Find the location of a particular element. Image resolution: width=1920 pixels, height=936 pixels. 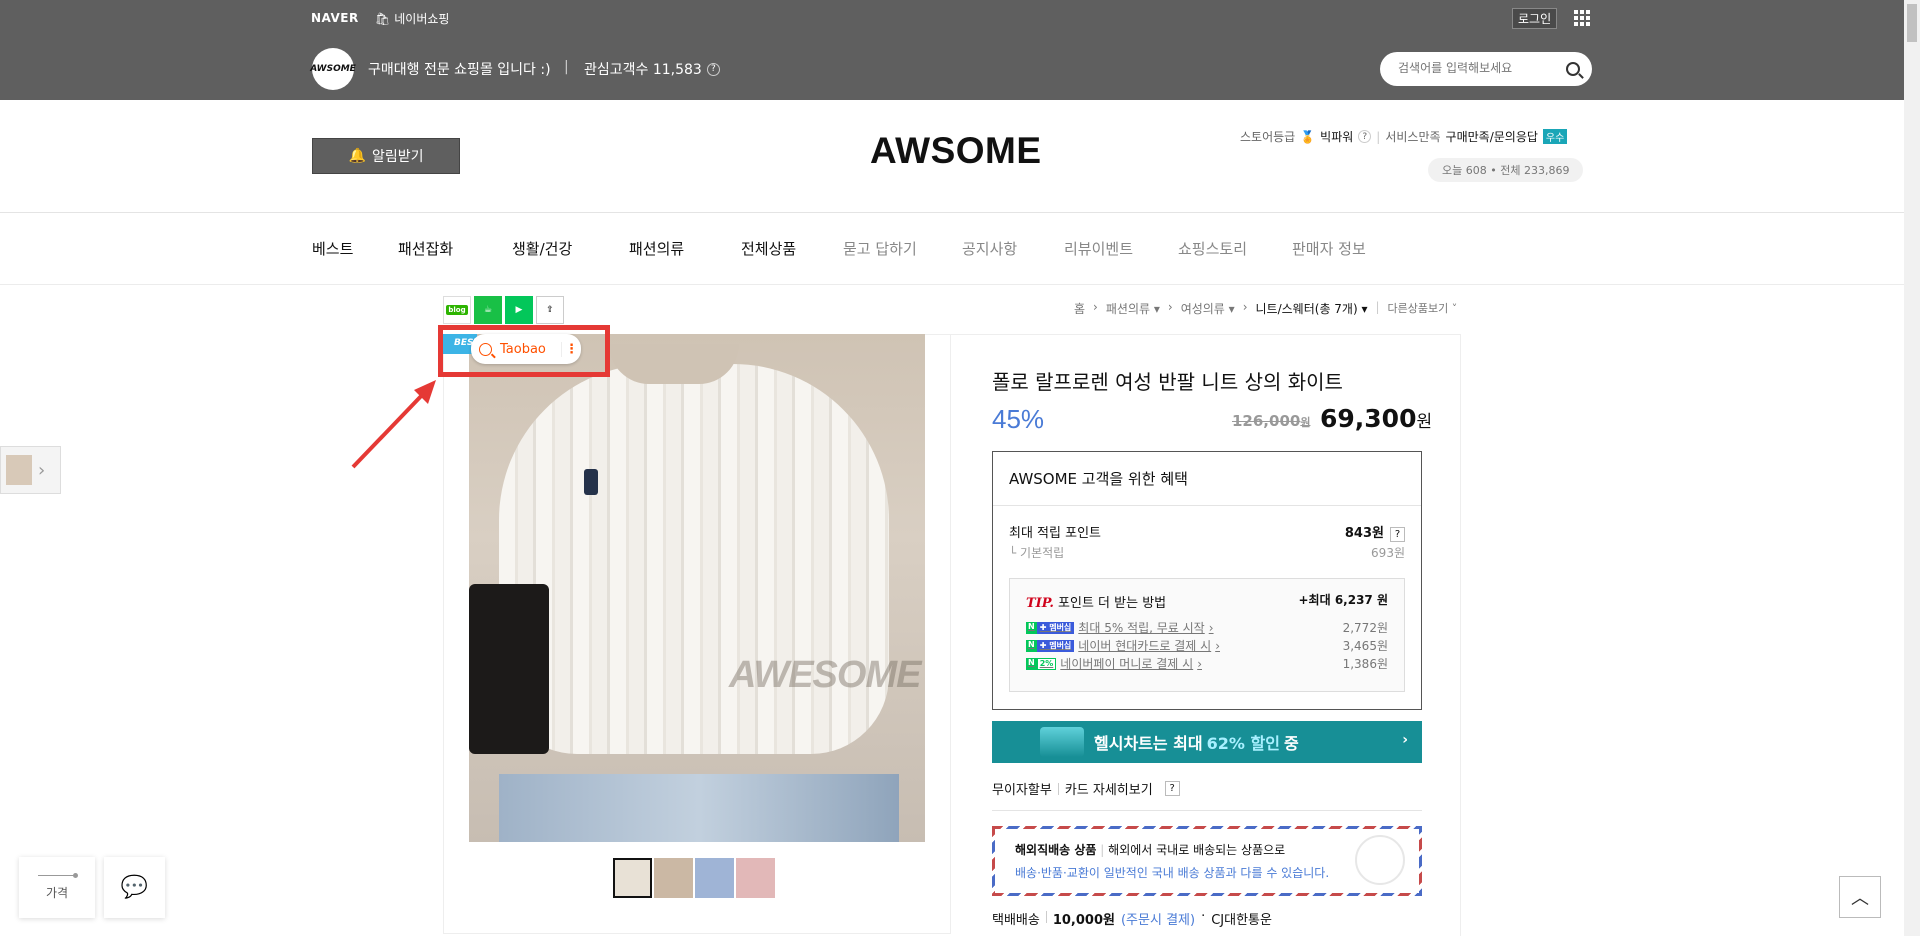

shopping-bag-icon: 🛍 is located at coordinates (383, 18).